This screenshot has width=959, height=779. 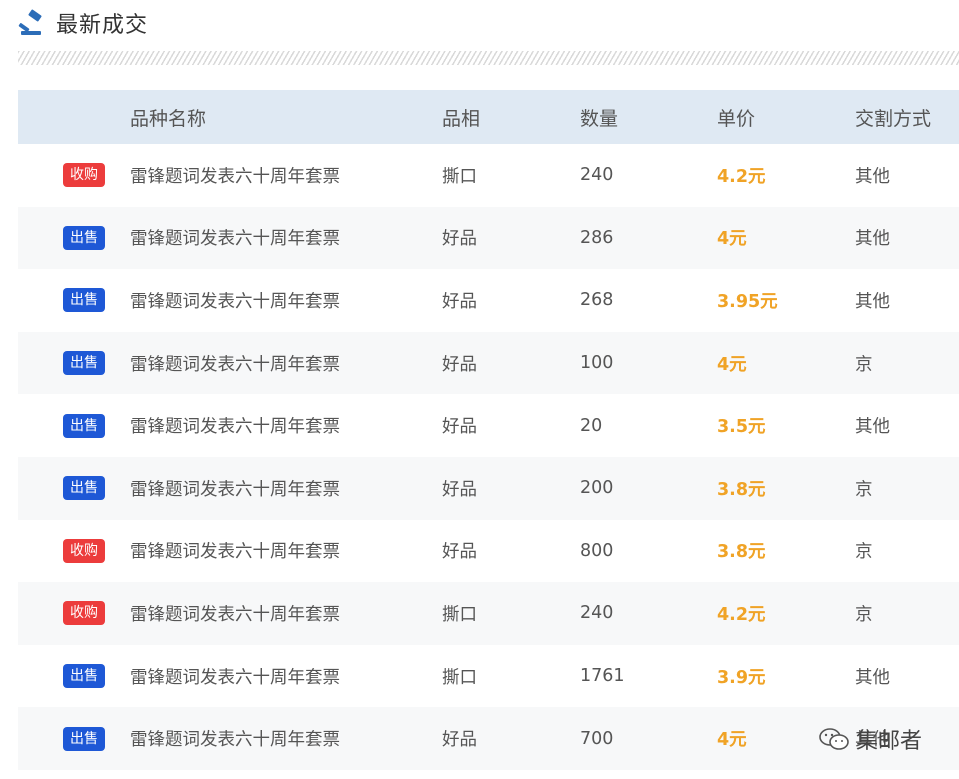 What do you see at coordinates (168, 118) in the screenshot?
I see `column-header-name: 品种名称` at bounding box center [168, 118].